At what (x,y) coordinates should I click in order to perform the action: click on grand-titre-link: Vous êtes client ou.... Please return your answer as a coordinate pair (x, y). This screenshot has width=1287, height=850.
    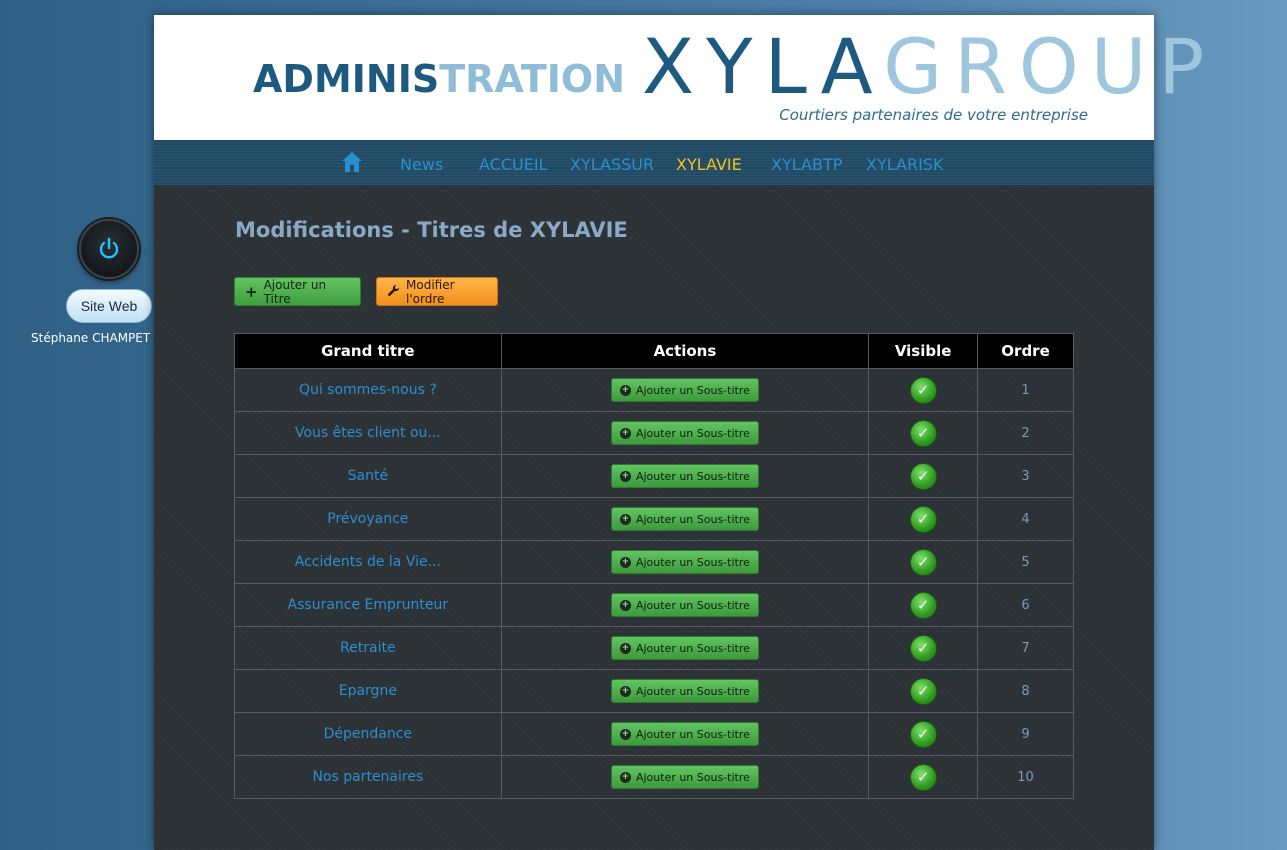
    Looking at the image, I should click on (368, 433).